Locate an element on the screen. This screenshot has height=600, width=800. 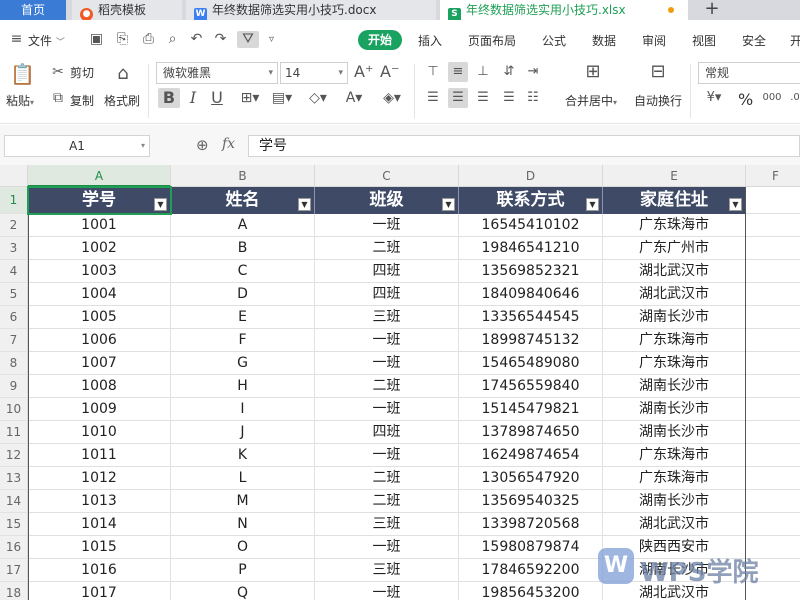
undo-icon: ↶ is located at coordinates (196, 39).